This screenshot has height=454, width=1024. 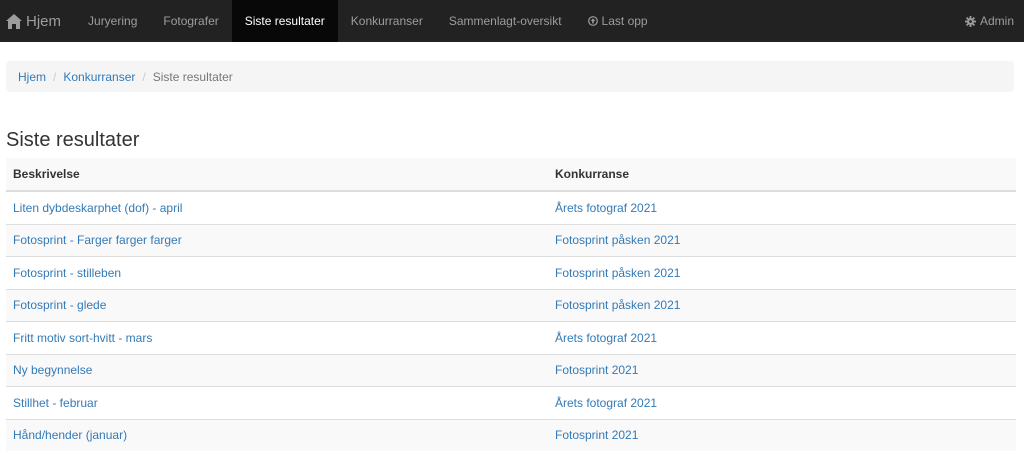 I want to click on nav-item-konkurranser: Konkurranser, so click(x=387, y=21).